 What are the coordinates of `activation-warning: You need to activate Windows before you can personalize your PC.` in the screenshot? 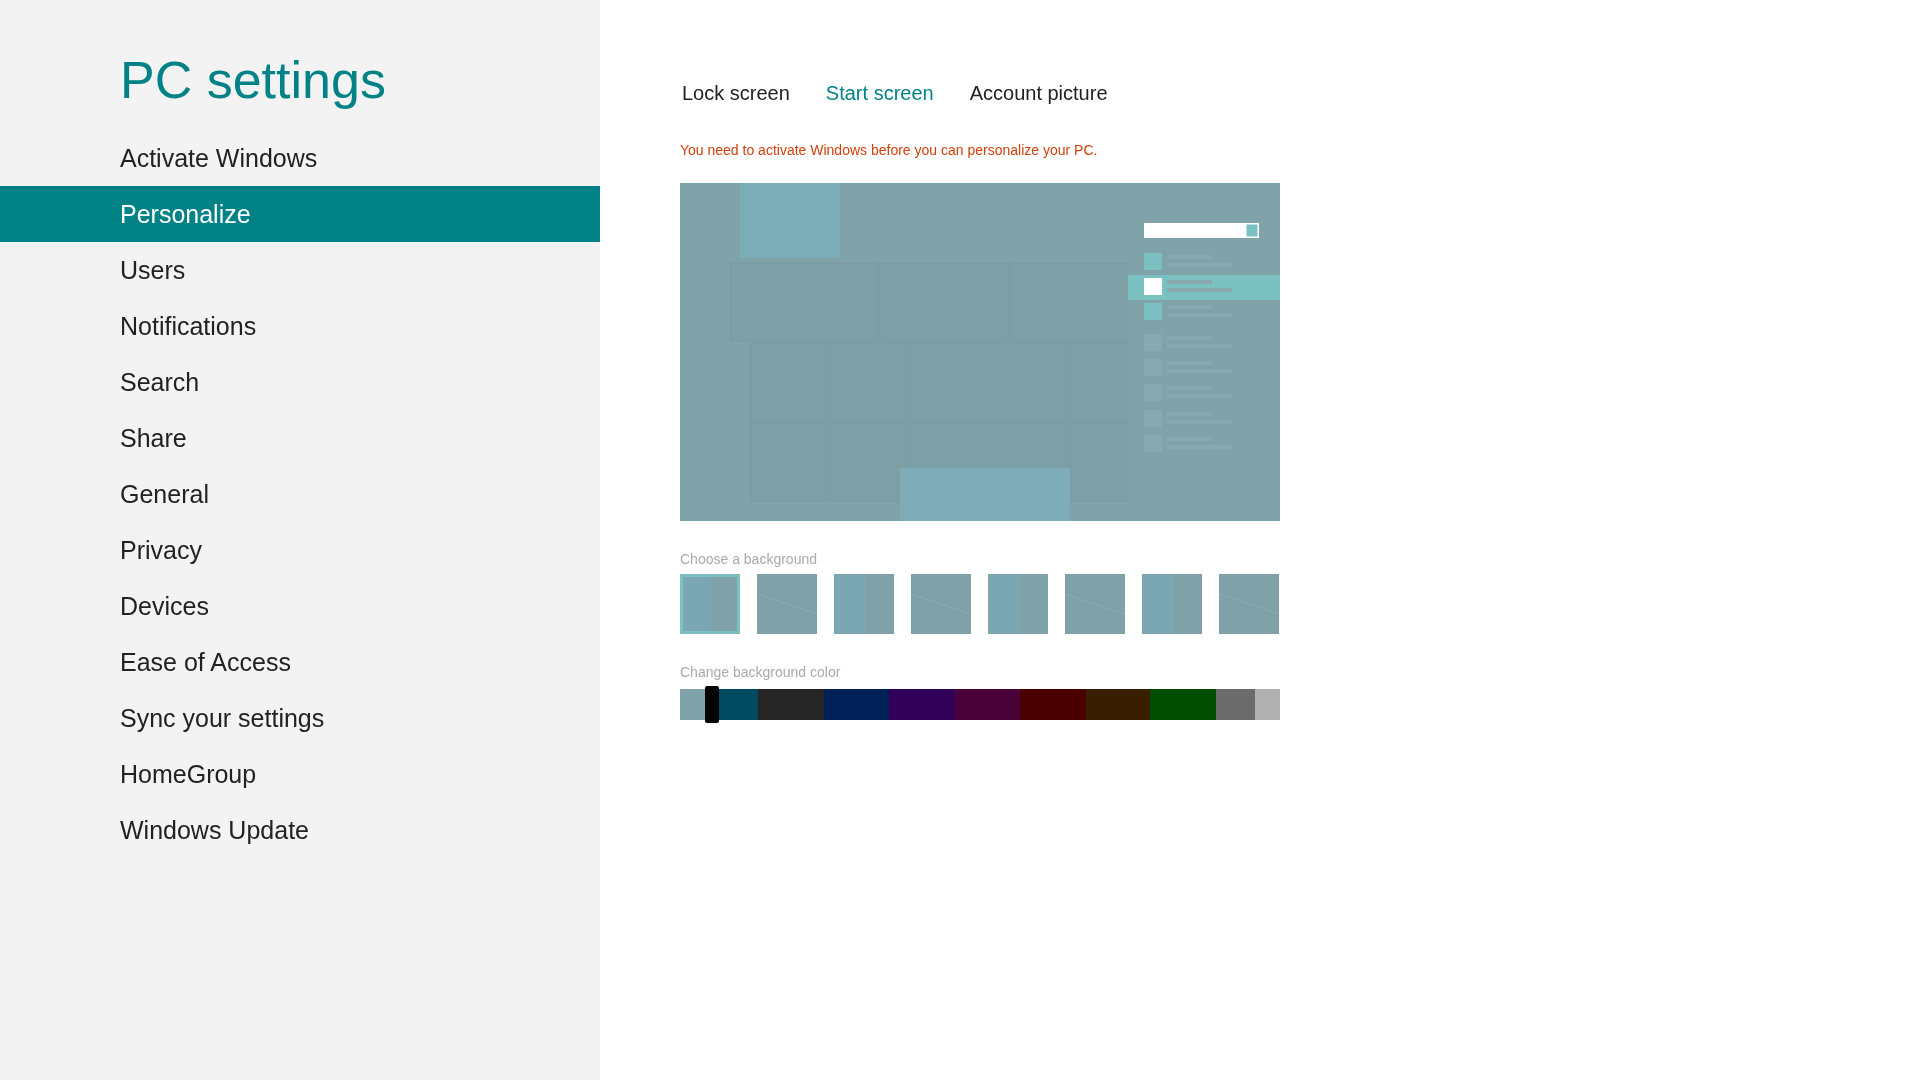 It's located at (889, 150).